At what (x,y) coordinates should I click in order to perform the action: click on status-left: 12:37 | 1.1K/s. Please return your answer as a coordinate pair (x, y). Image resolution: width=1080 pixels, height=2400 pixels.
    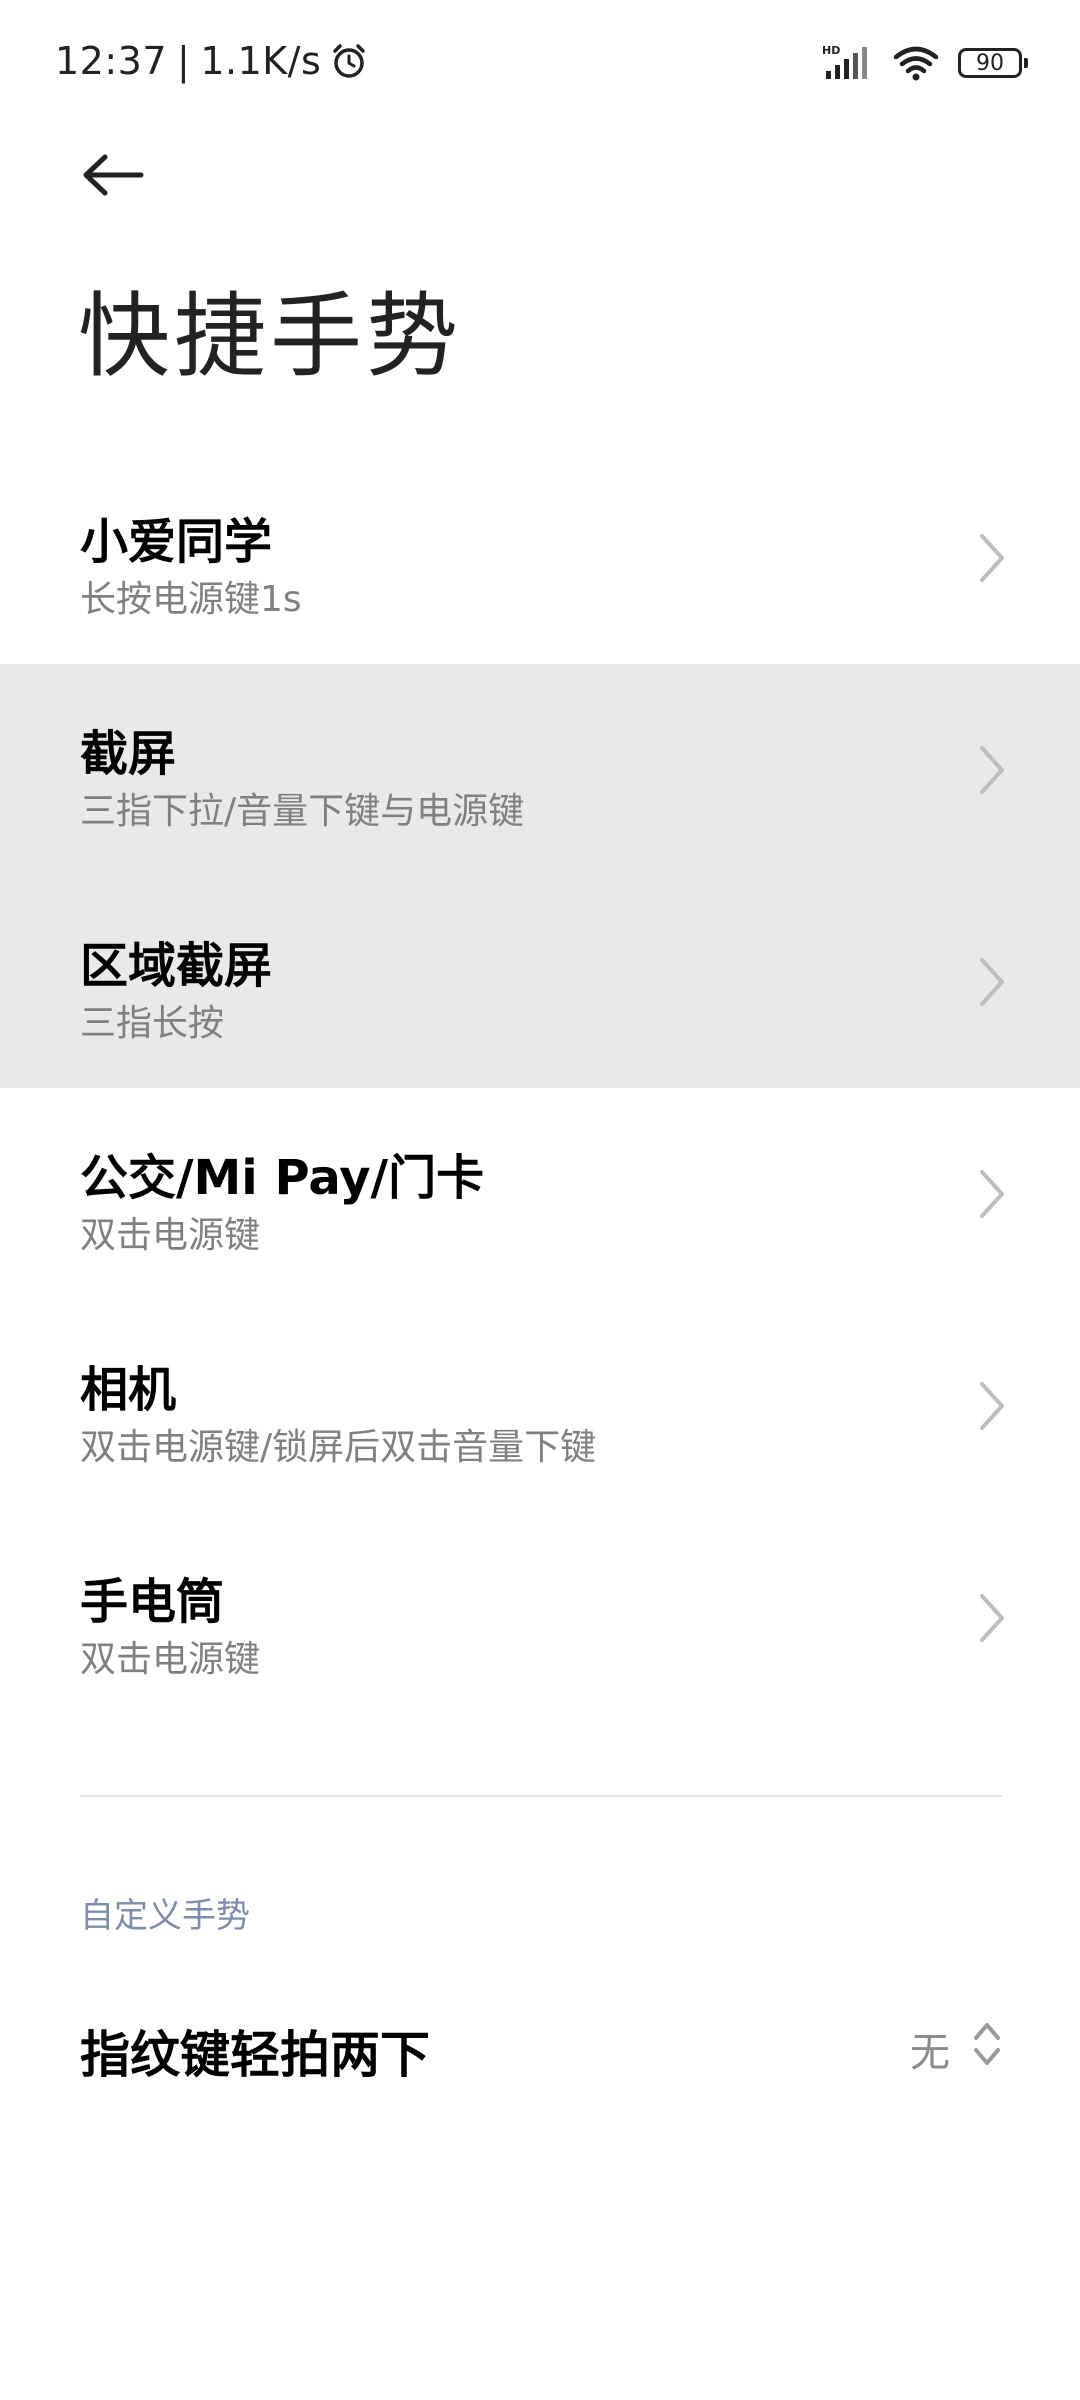
    Looking at the image, I should click on (212, 61).